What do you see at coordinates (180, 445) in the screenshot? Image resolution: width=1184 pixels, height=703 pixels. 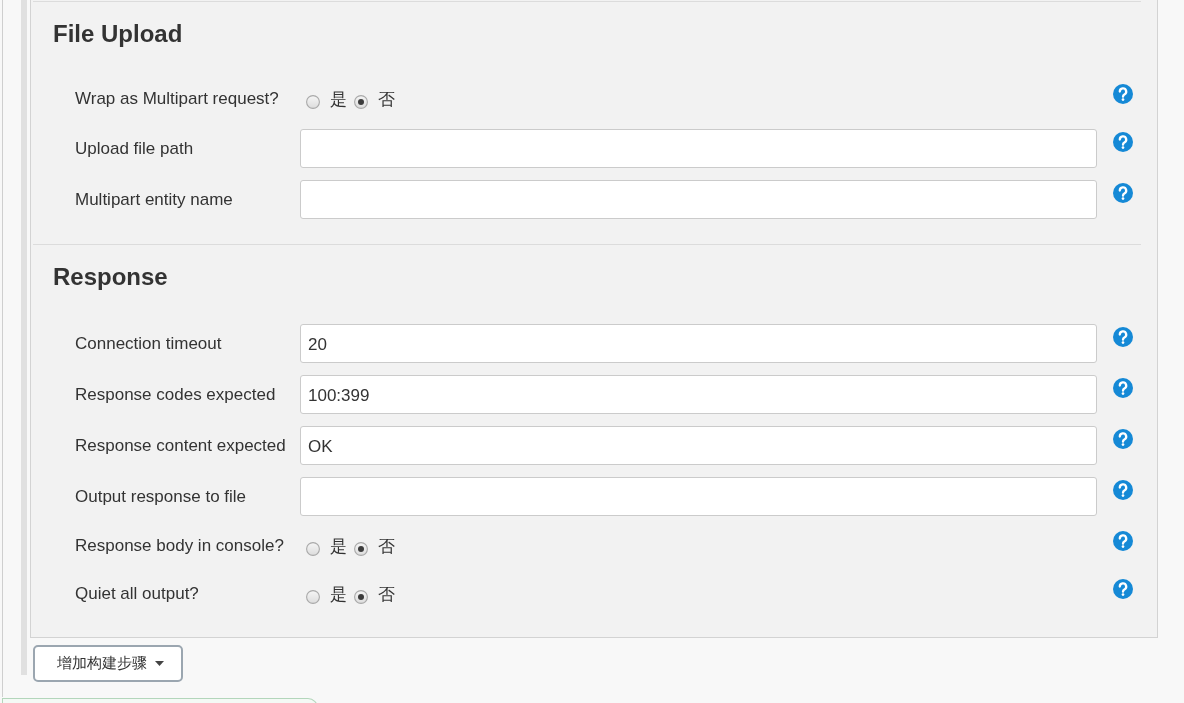 I see `field-label: Response content expected` at bounding box center [180, 445].